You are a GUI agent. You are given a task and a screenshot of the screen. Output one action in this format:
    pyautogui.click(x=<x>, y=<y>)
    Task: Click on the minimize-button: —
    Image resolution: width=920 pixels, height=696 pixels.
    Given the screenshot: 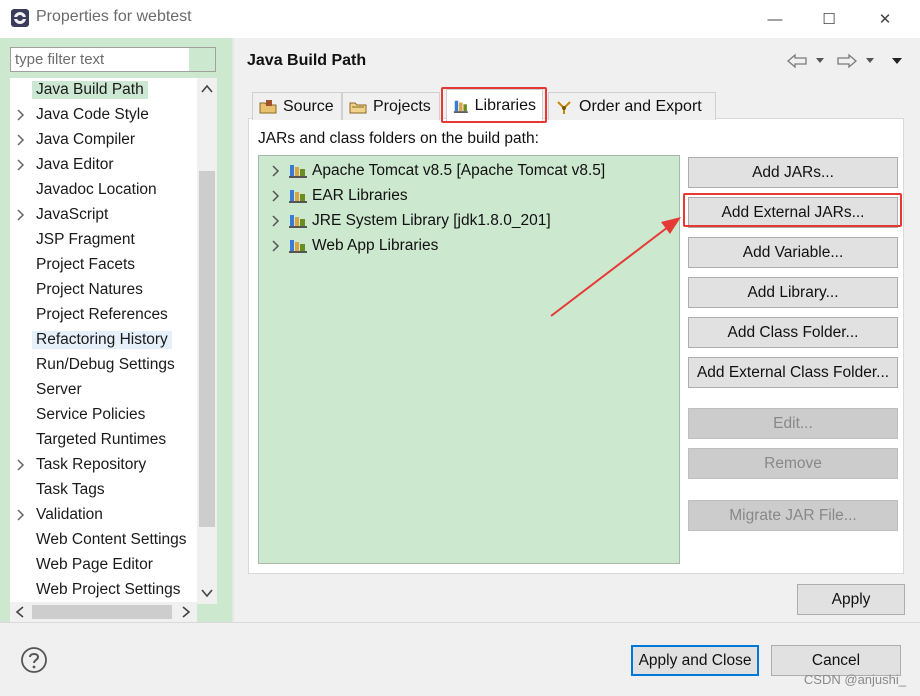 What is the action you would take?
    pyautogui.click(x=775, y=19)
    